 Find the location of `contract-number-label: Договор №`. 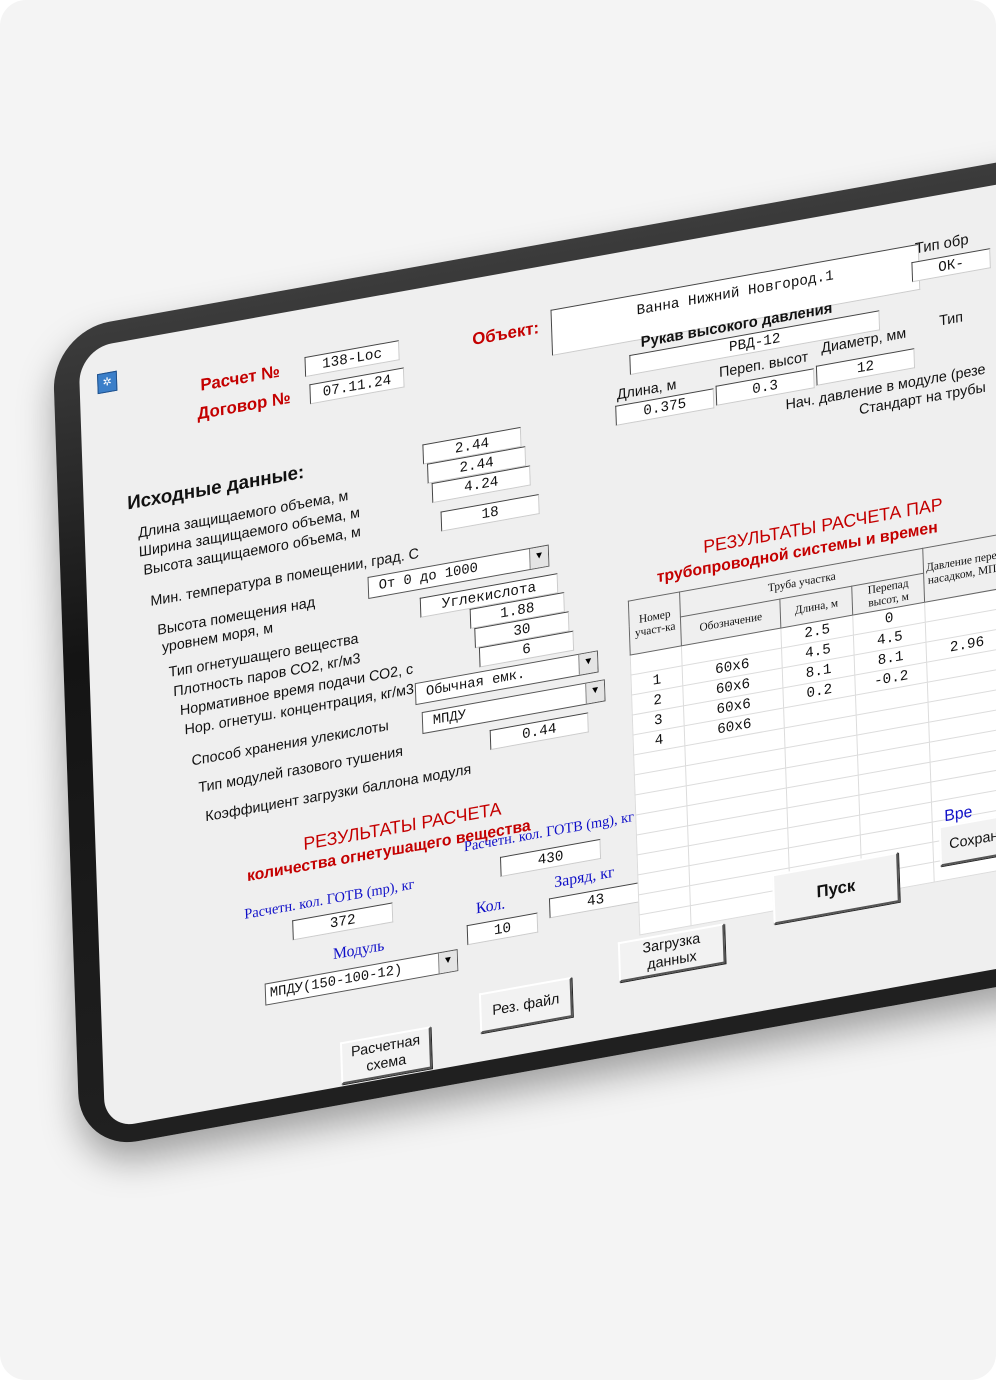

contract-number-label: Договор № is located at coordinates (244, 405).